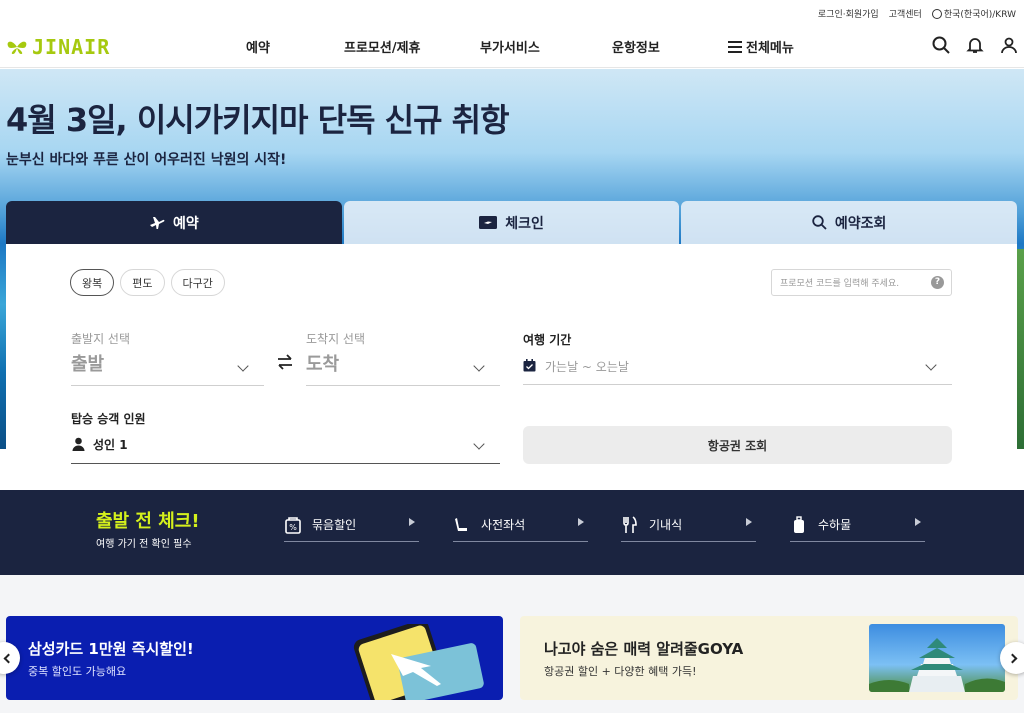  Describe the element at coordinates (78, 444) in the screenshot. I see `person-icon` at that location.